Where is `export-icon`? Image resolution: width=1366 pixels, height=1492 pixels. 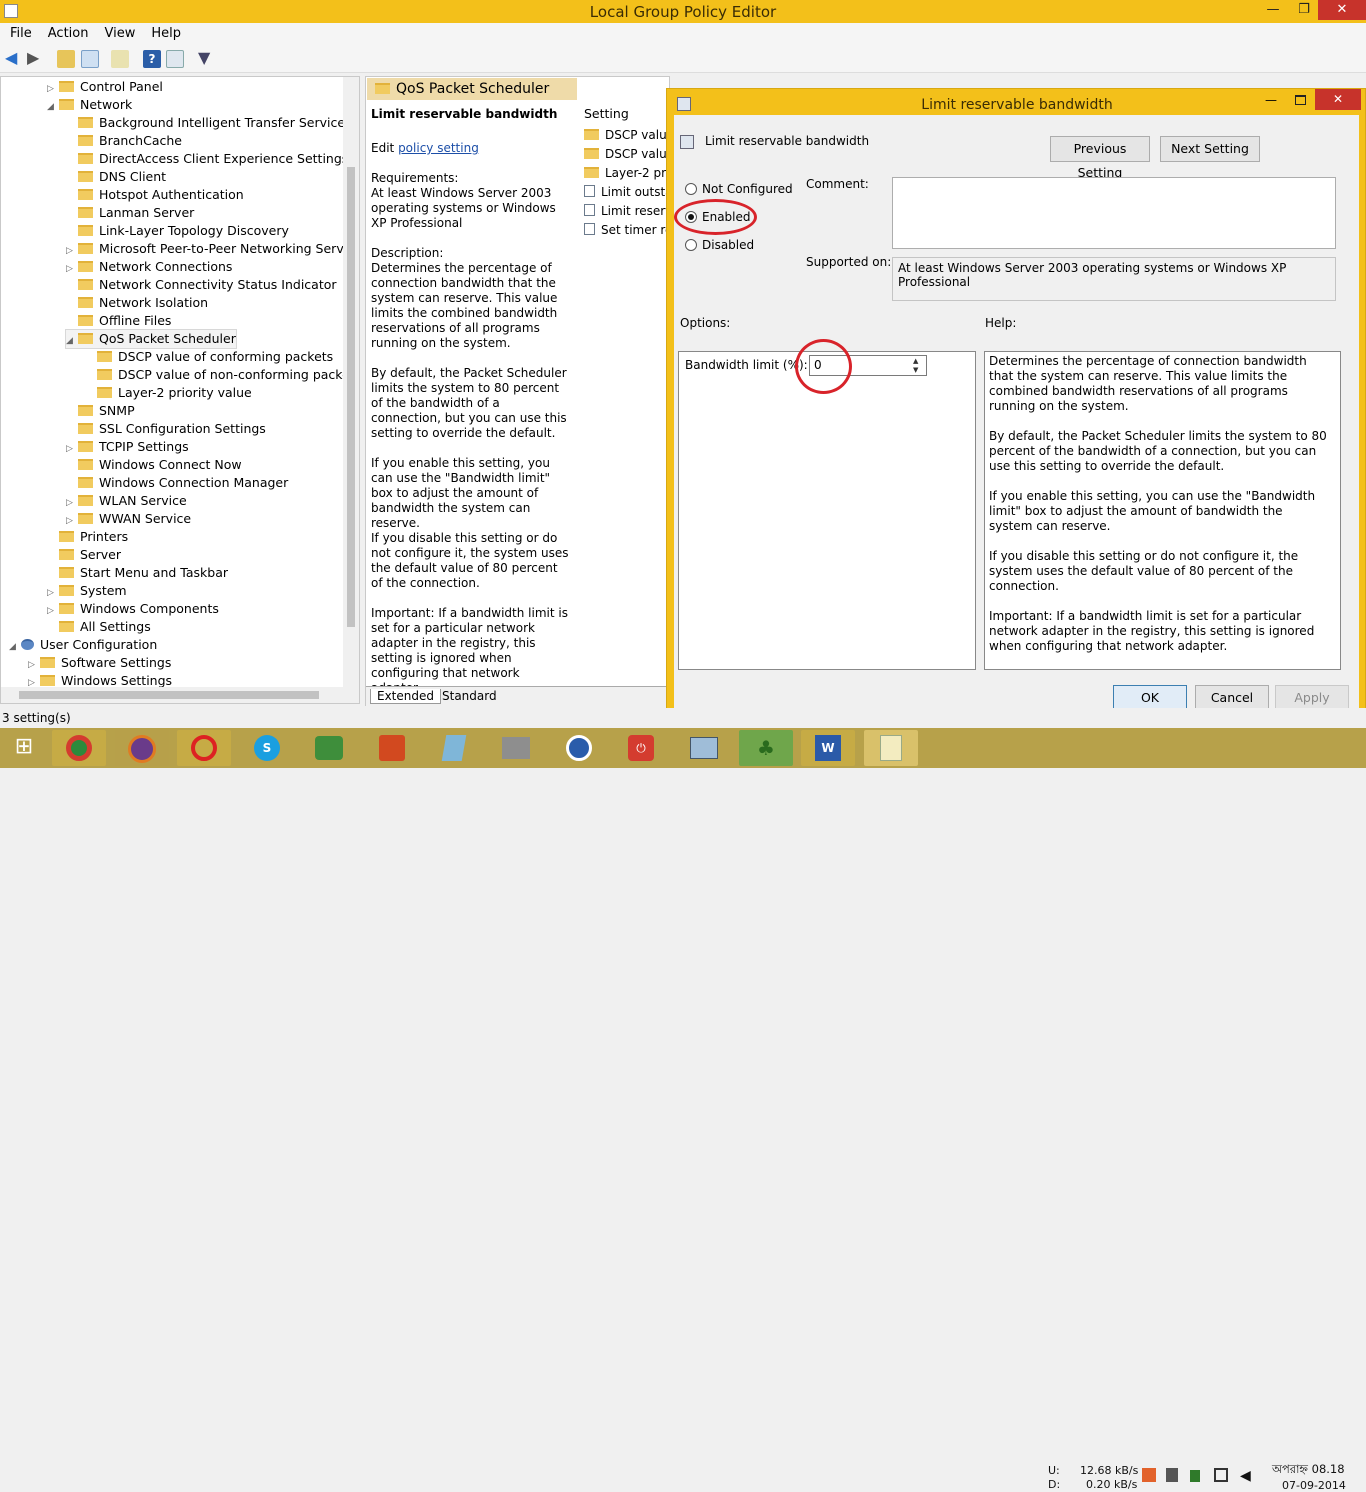 export-icon is located at coordinates (120, 59).